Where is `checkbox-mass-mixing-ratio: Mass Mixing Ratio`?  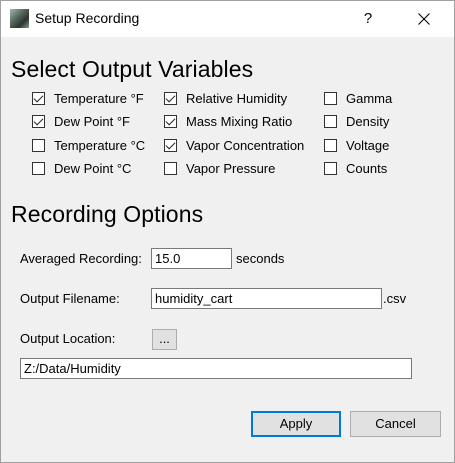 checkbox-mass-mixing-ratio: Mass Mixing Ratio is located at coordinates (228, 121).